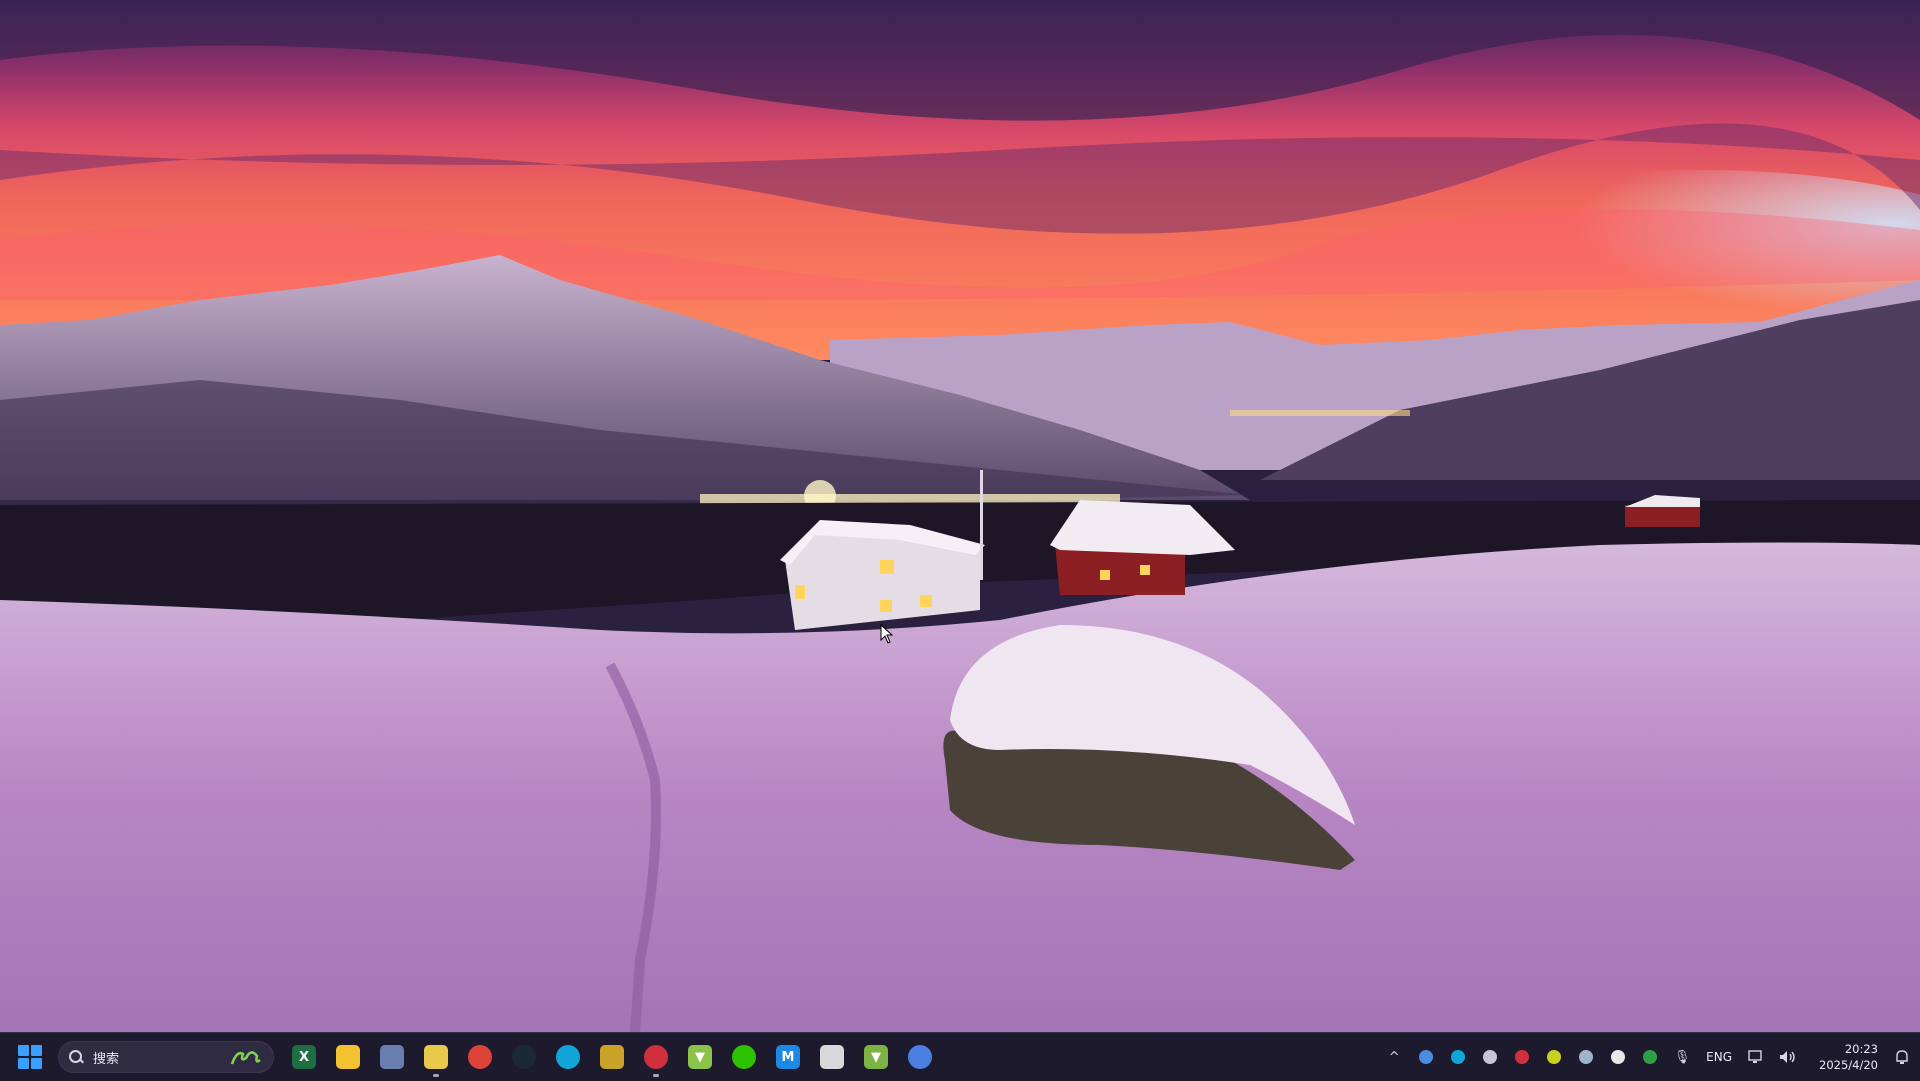 The image size is (1920, 1081). What do you see at coordinates (1844, 1057) in the screenshot?
I see `clock: 20:23 2025/4/20` at bounding box center [1844, 1057].